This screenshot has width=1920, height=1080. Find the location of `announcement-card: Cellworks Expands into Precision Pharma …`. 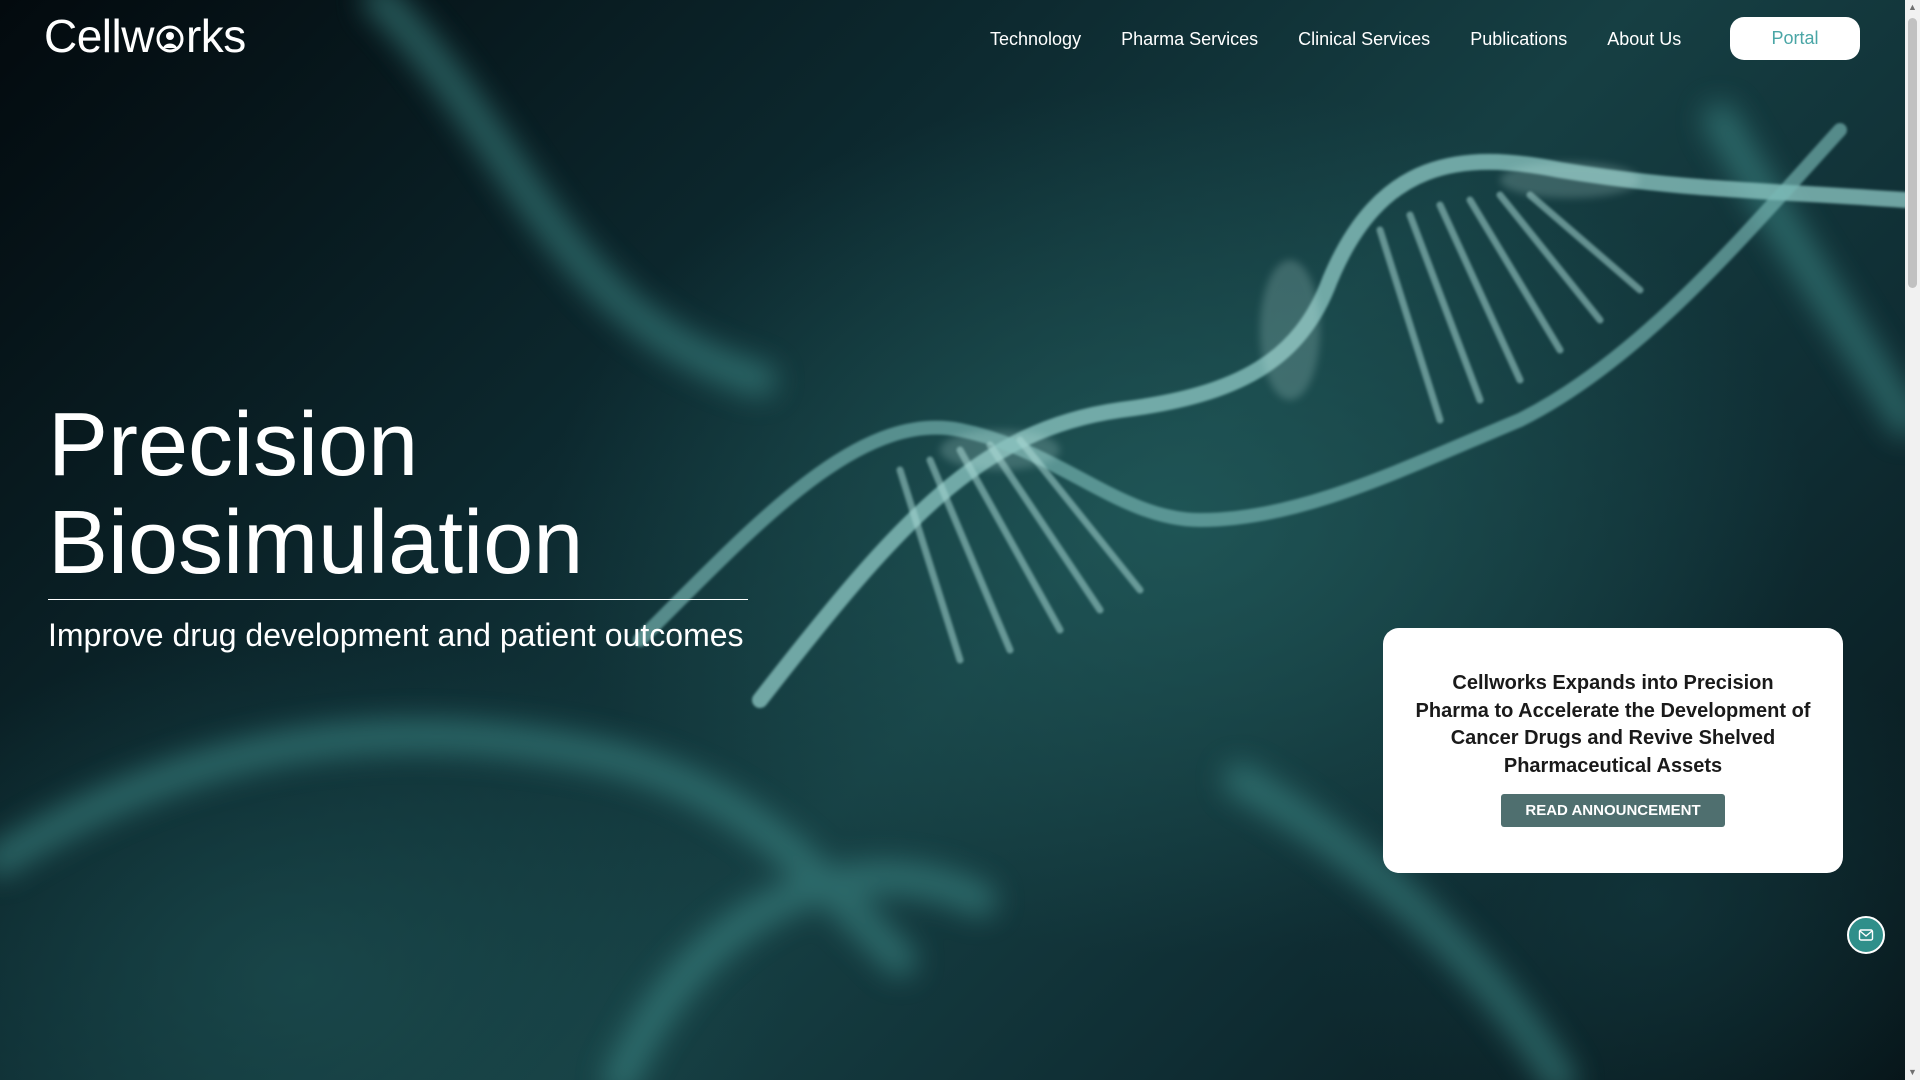

announcement-card: Cellworks Expands into Precision Pharma … is located at coordinates (1613, 750).